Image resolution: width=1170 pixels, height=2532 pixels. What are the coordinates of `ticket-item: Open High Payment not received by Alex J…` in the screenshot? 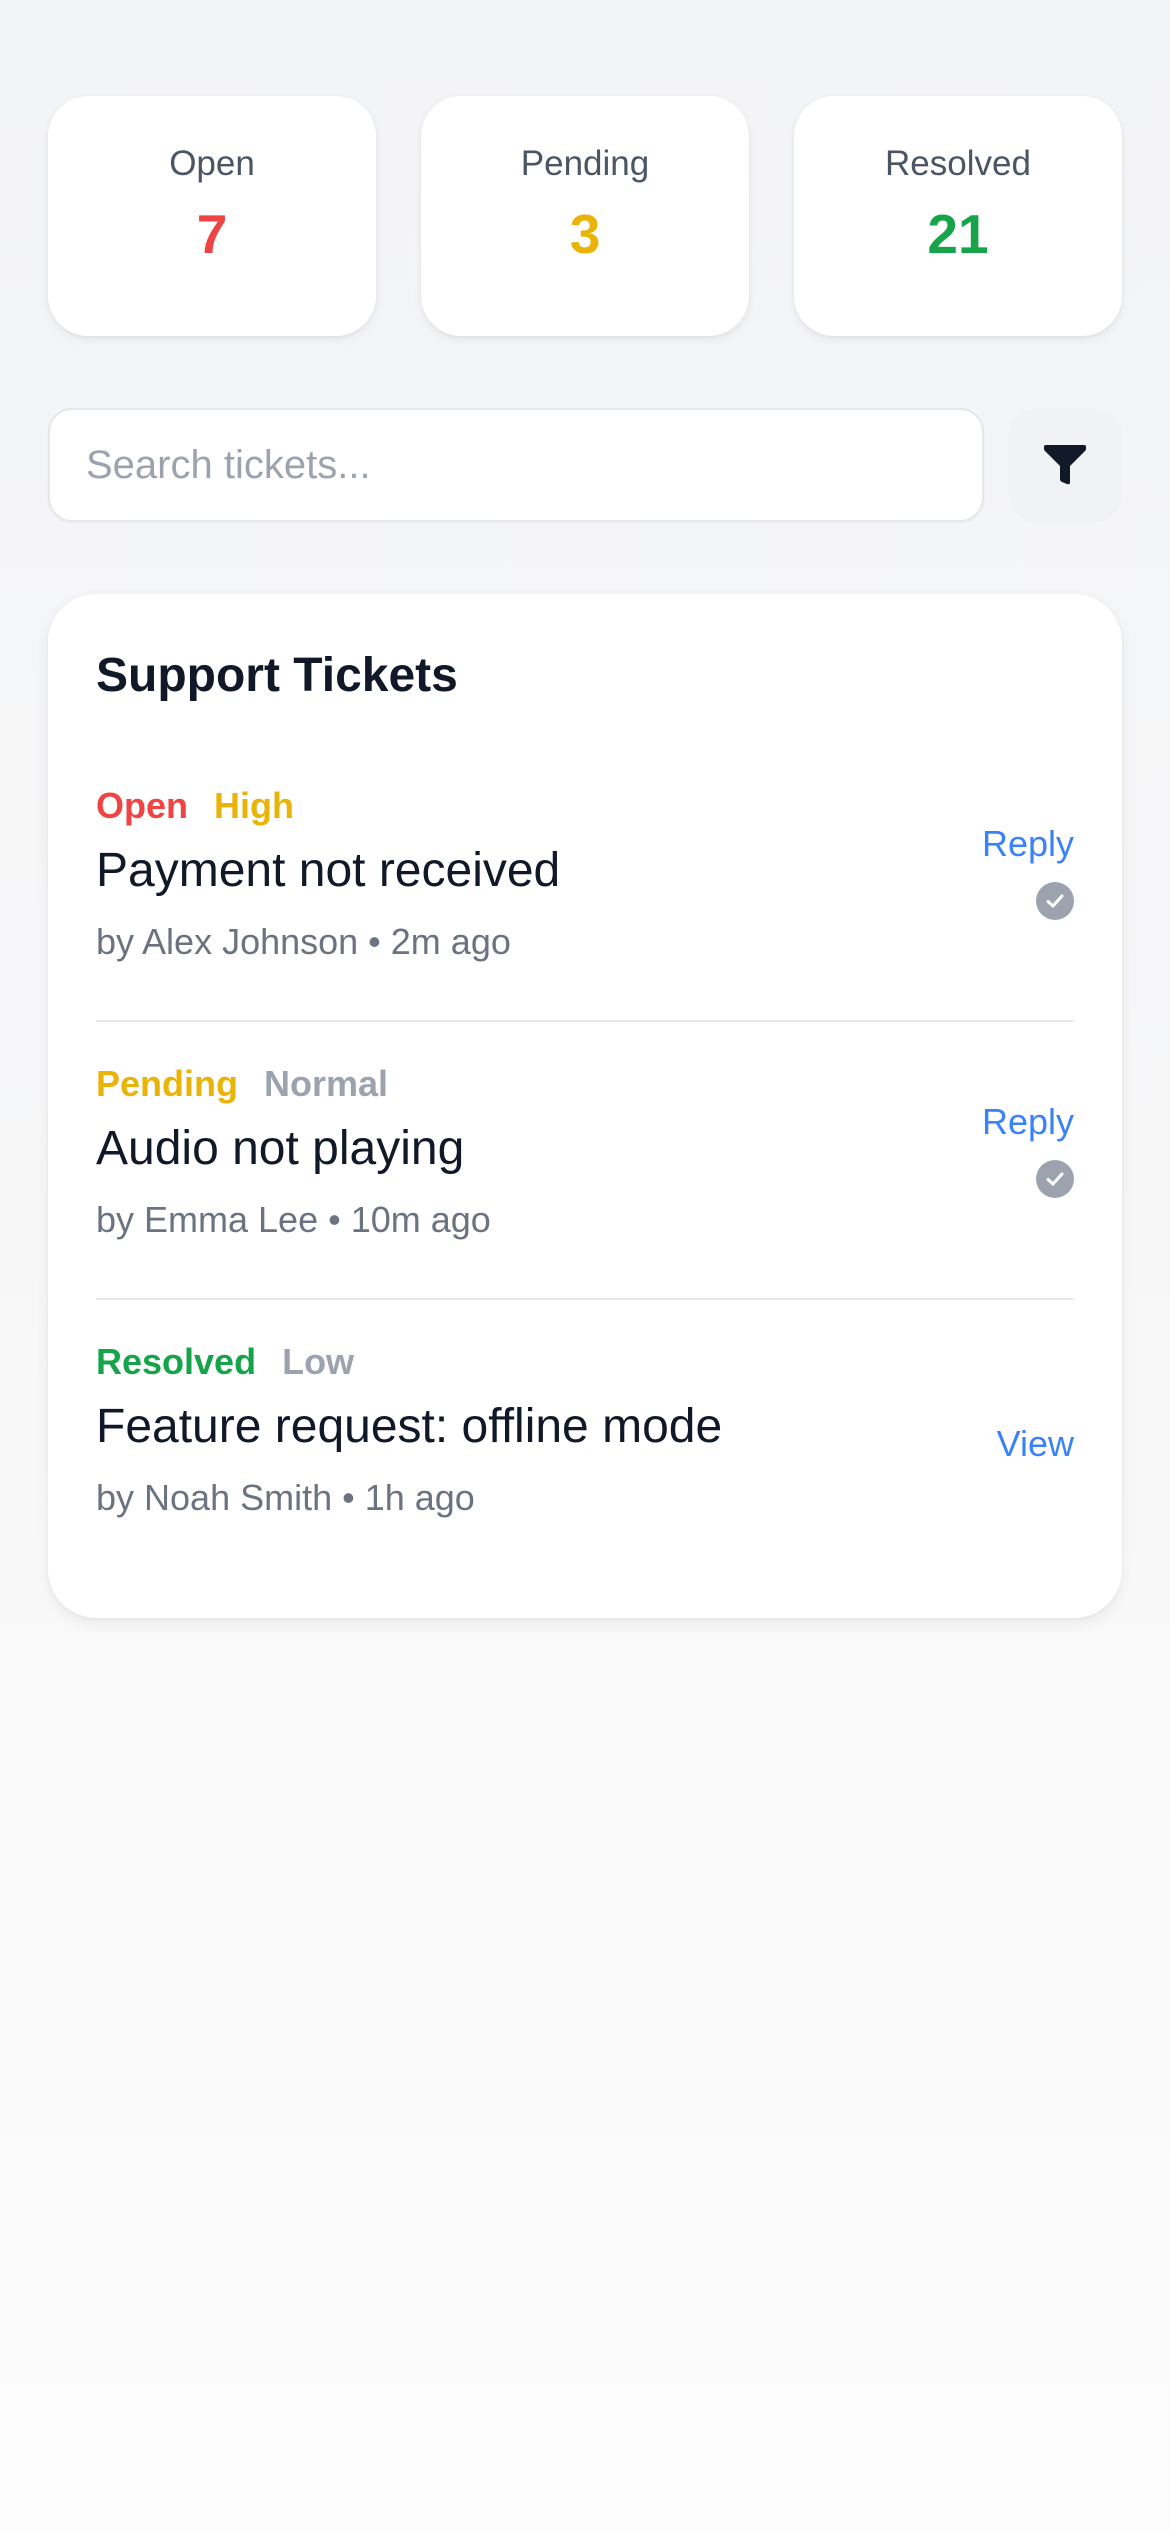 It's located at (585, 903).